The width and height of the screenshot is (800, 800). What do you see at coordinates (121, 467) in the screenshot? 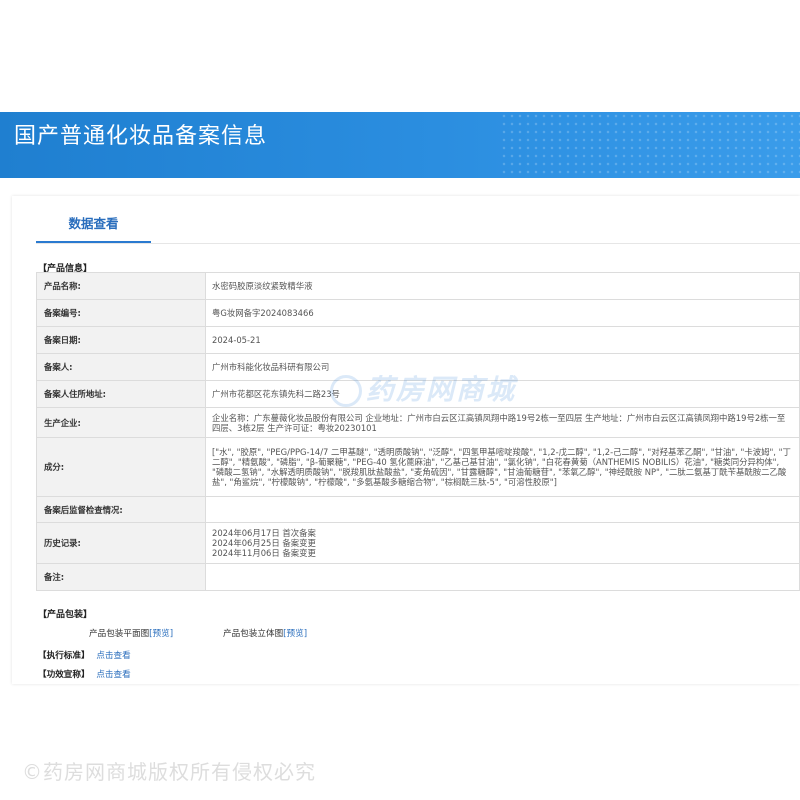
I see `row-label: 成分:` at bounding box center [121, 467].